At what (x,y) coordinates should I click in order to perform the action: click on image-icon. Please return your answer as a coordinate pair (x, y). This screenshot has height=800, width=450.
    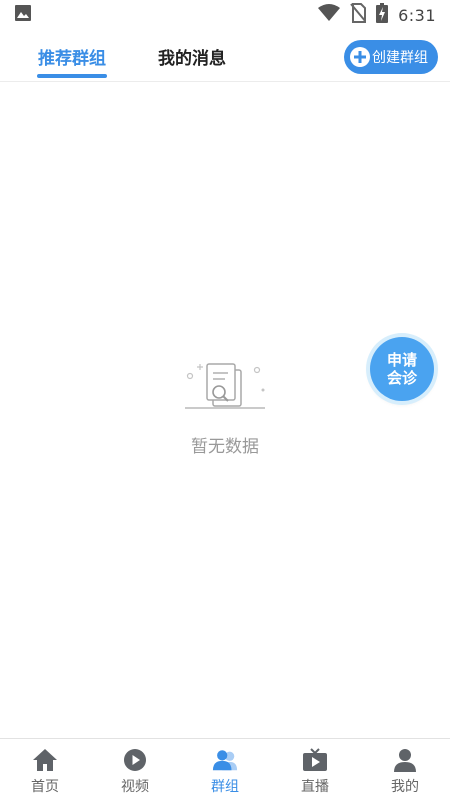
    Looking at the image, I should click on (23, 15).